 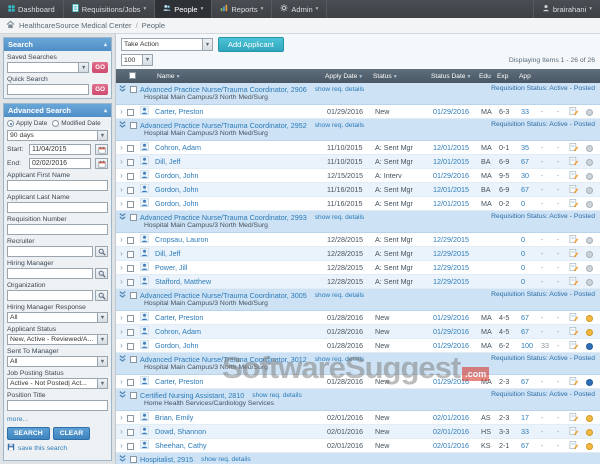 I want to click on calendar-icon, so click(x=101, y=149).